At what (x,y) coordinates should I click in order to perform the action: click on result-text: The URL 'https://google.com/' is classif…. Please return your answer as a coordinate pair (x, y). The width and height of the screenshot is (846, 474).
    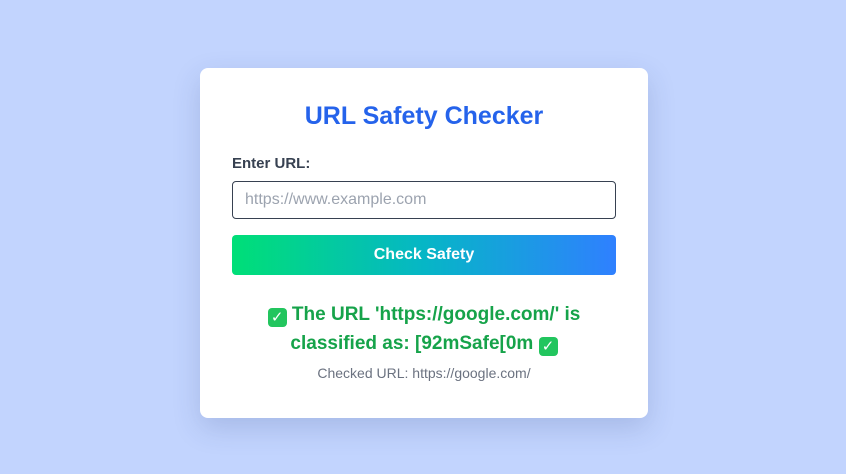
    Looking at the image, I should click on (435, 329).